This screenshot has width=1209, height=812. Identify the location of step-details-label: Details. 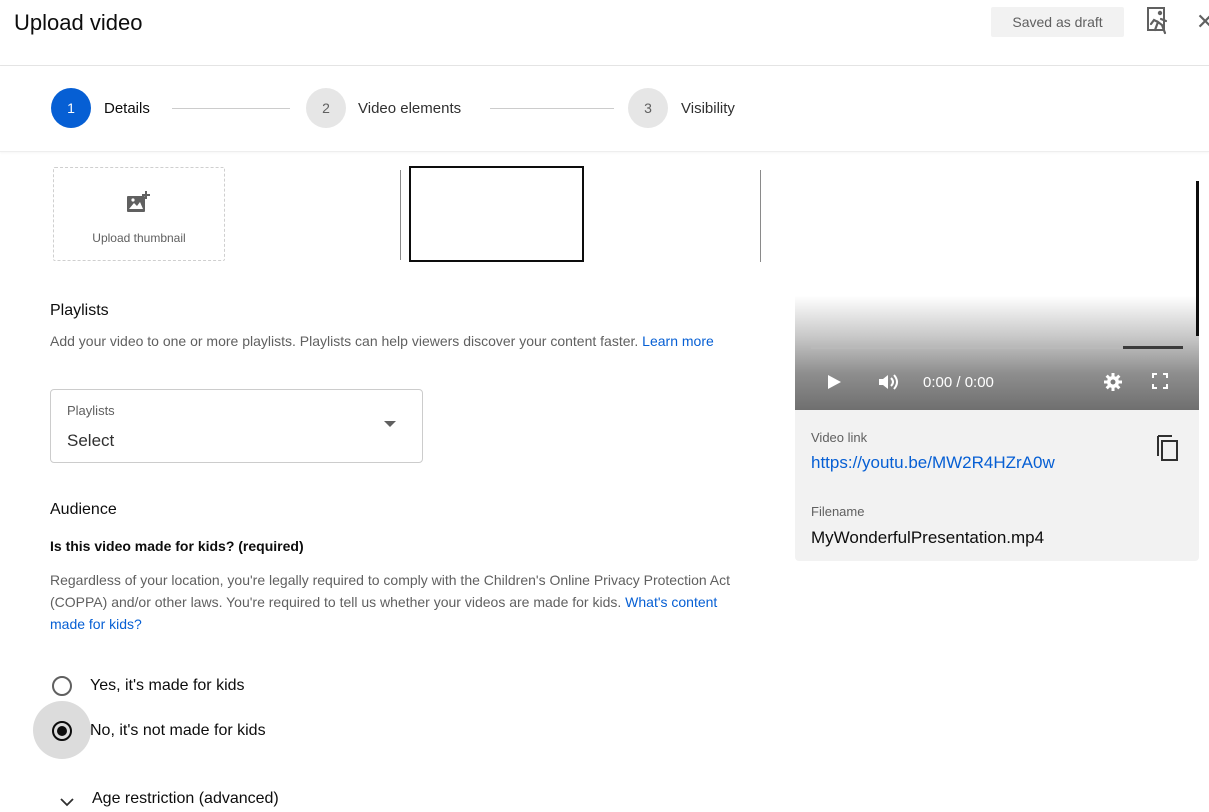
(127, 108).